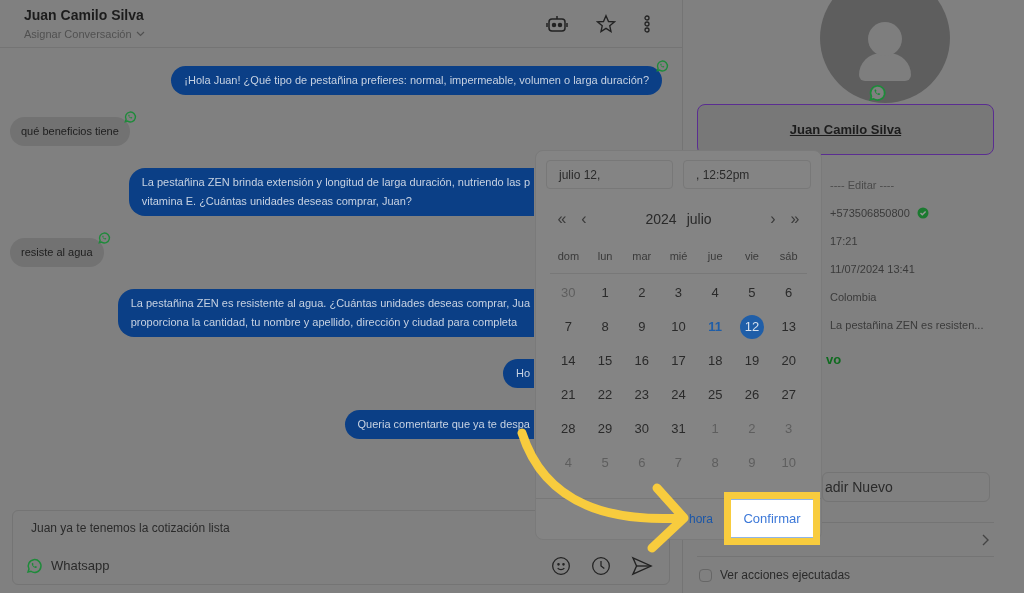 The height and width of the screenshot is (593, 1024). What do you see at coordinates (844, 241) in the screenshot?
I see `contact-field-value: 17:21` at bounding box center [844, 241].